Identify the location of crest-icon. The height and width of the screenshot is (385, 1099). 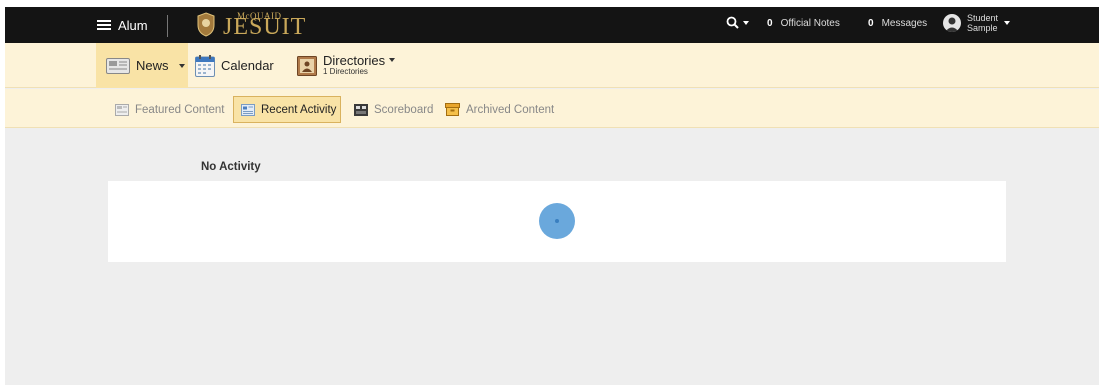
(206, 24).